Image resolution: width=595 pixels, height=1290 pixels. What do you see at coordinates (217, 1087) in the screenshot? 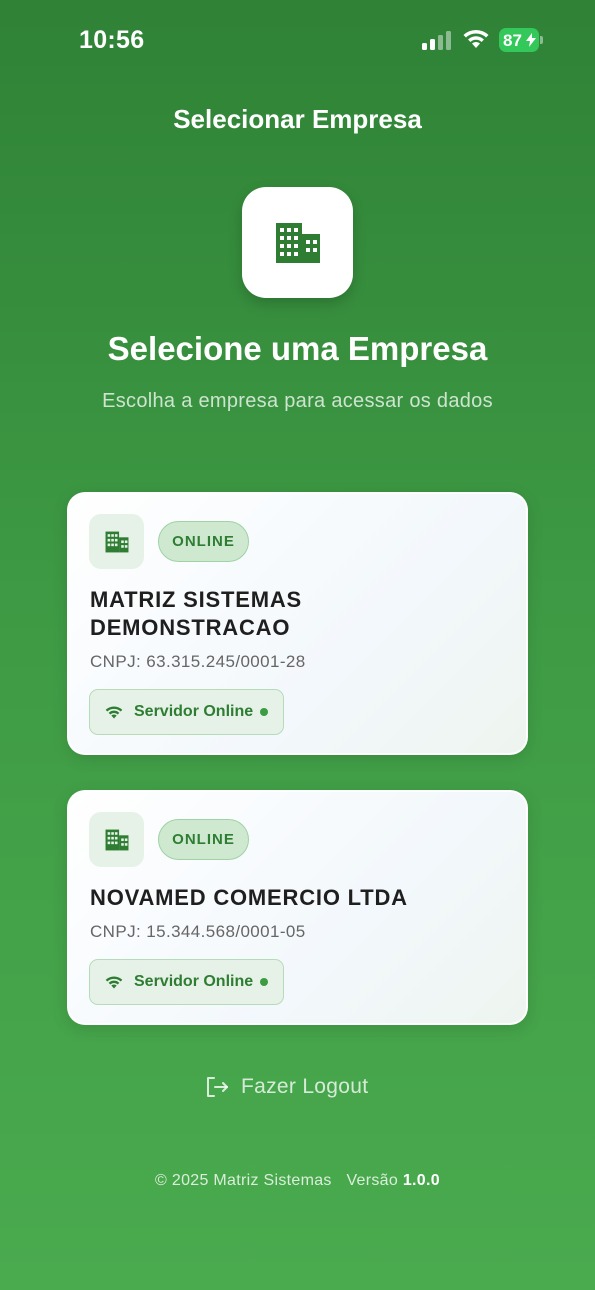
I see `logout-icon` at bounding box center [217, 1087].